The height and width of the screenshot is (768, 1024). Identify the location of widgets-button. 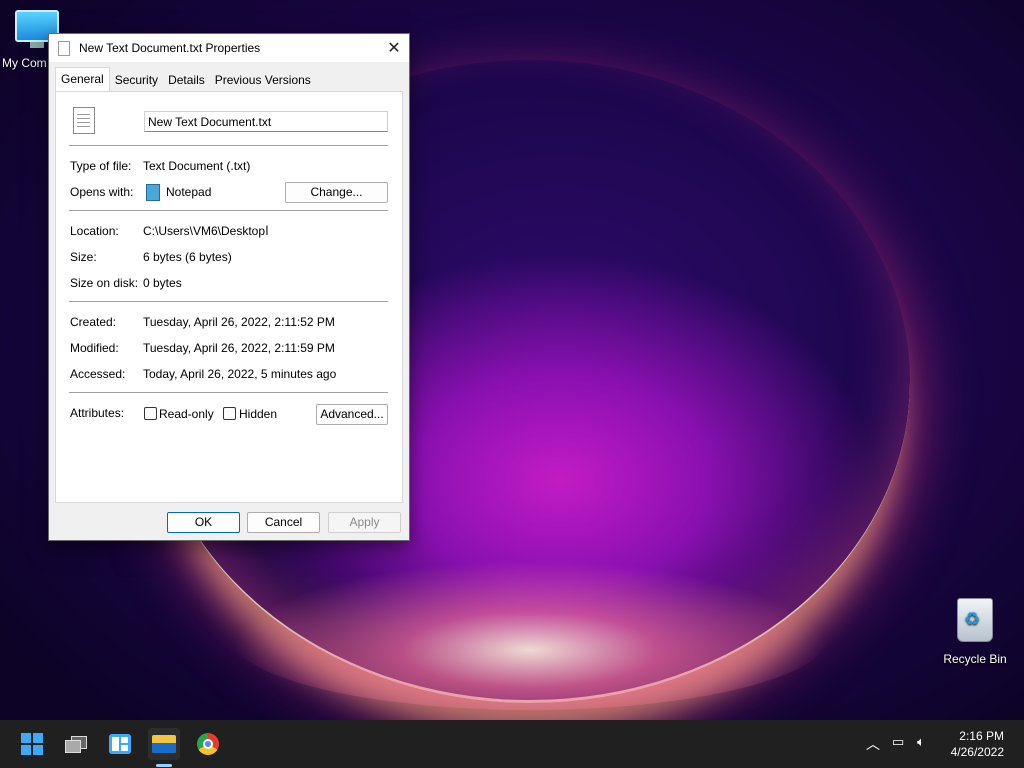
(120, 744).